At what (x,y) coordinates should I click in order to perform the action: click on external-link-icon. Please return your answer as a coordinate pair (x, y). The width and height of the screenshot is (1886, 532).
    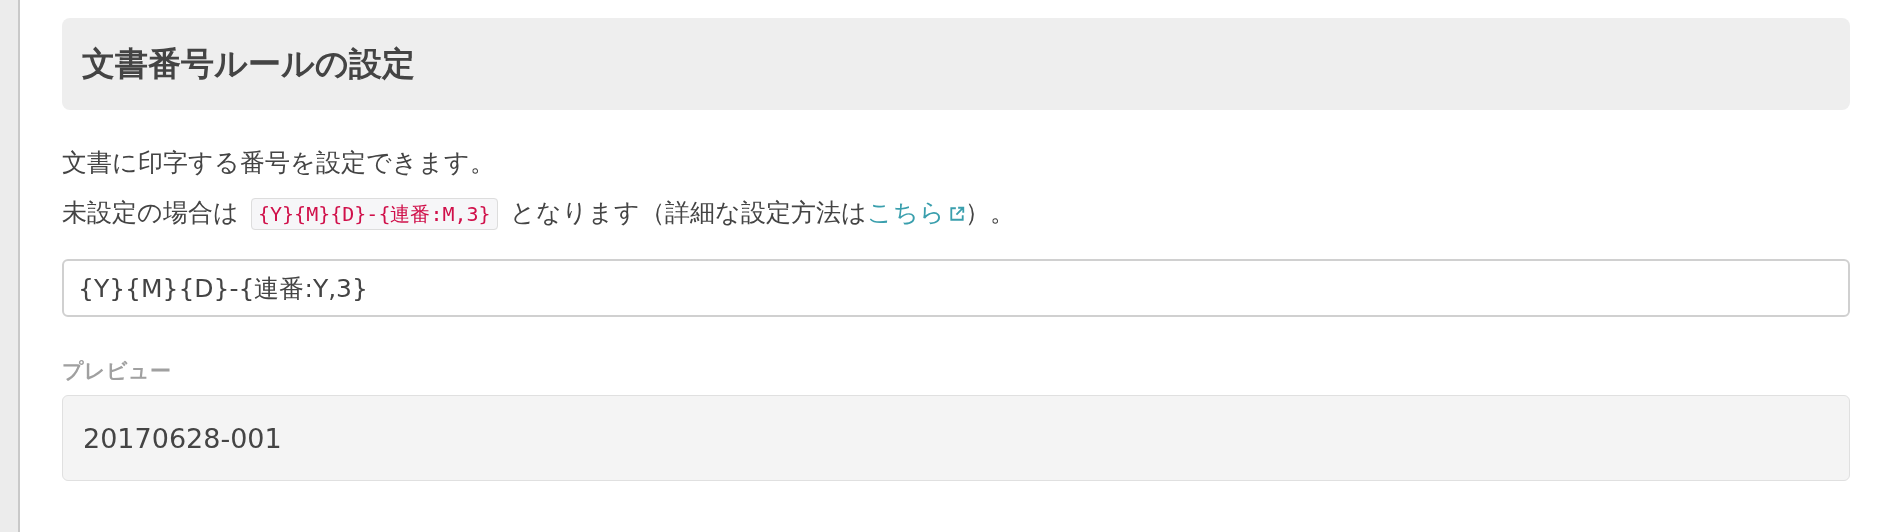
    Looking at the image, I should click on (956, 214).